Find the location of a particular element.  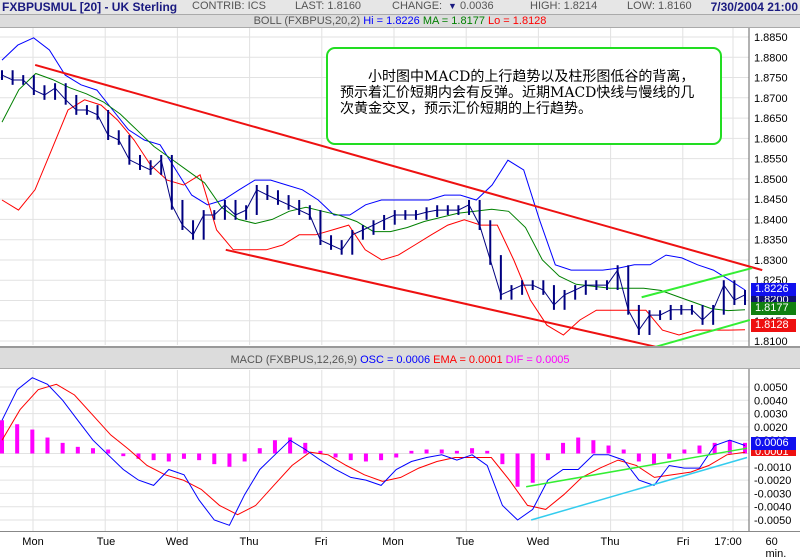

price-tick-label: 1.8600 is located at coordinates (771, 139).